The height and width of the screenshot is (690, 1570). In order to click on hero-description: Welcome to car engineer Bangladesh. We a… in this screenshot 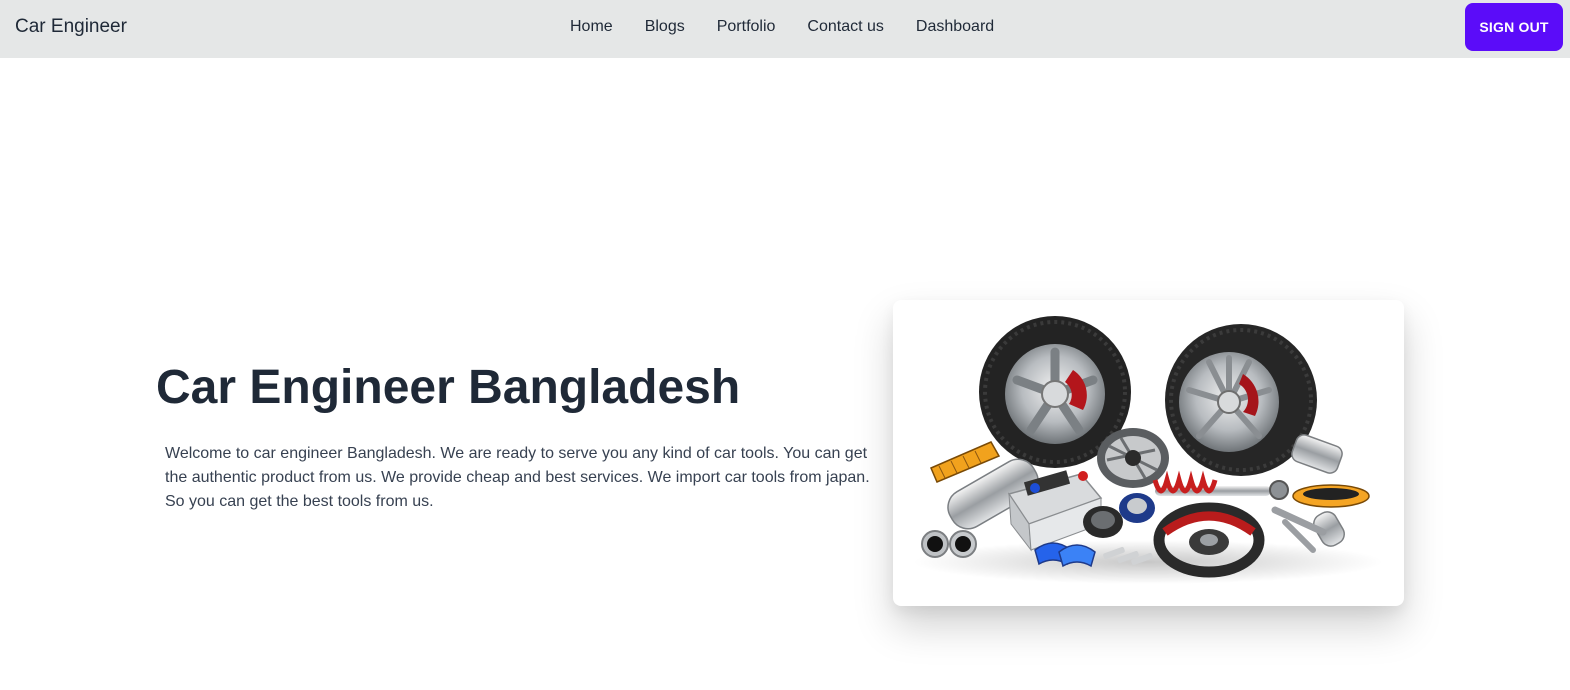, I will do `click(517, 477)`.